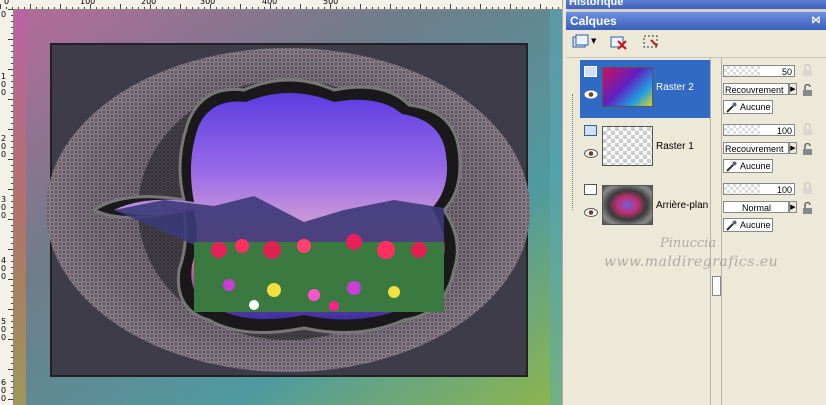  What do you see at coordinates (593, 41) in the screenshot?
I see `dropdown-arrow-icon: ▼` at bounding box center [593, 41].